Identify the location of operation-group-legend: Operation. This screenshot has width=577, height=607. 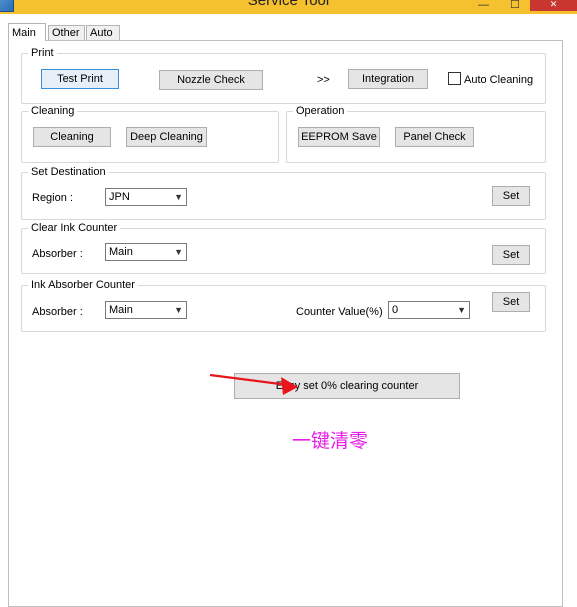
(320, 111).